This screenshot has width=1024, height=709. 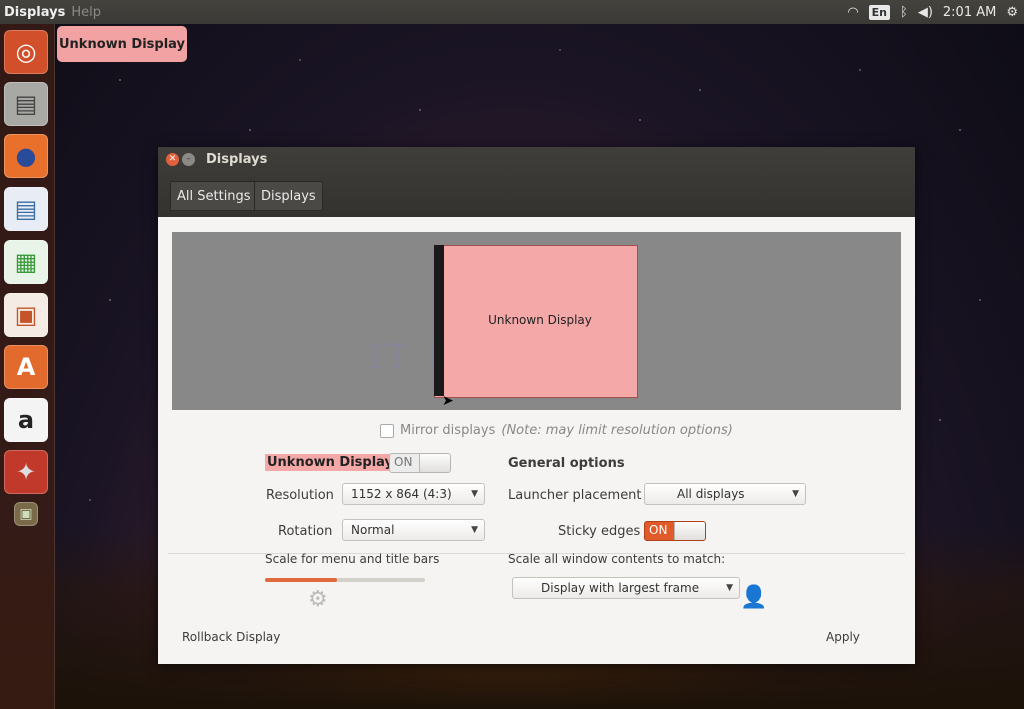 What do you see at coordinates (300, 495) in the screenshot?
I see `resolution-label: Resolution` at bounding box center [300, 495].